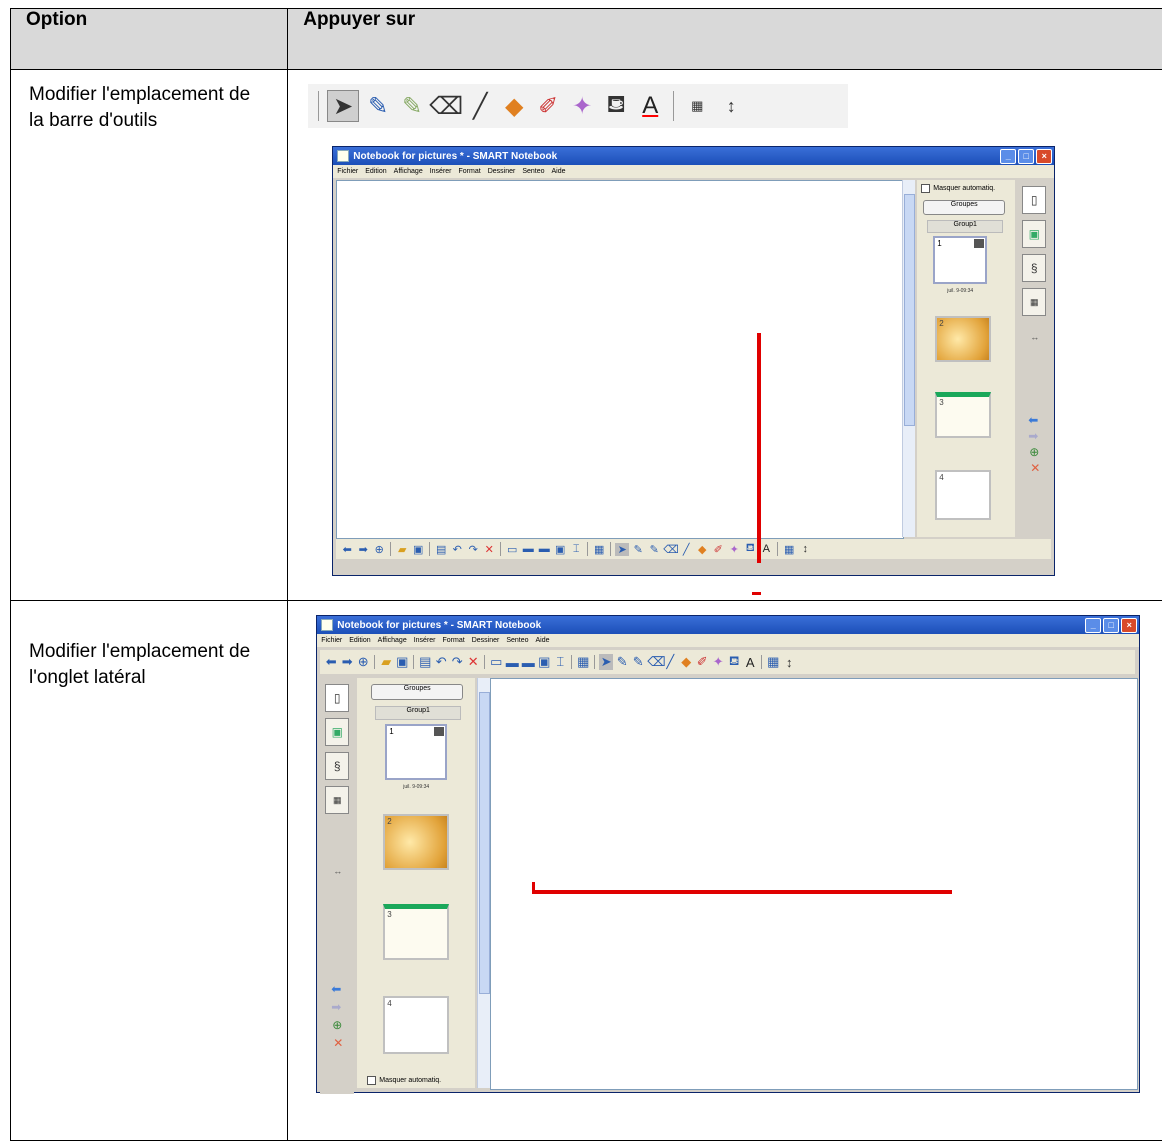 Image resolution: width=1162 pixels, height=1144 pixels. What do you see at coordinates (336, 989) in the screenshot?
I see `previous-page-icon: ⬅` at bounding box center [336, 989].